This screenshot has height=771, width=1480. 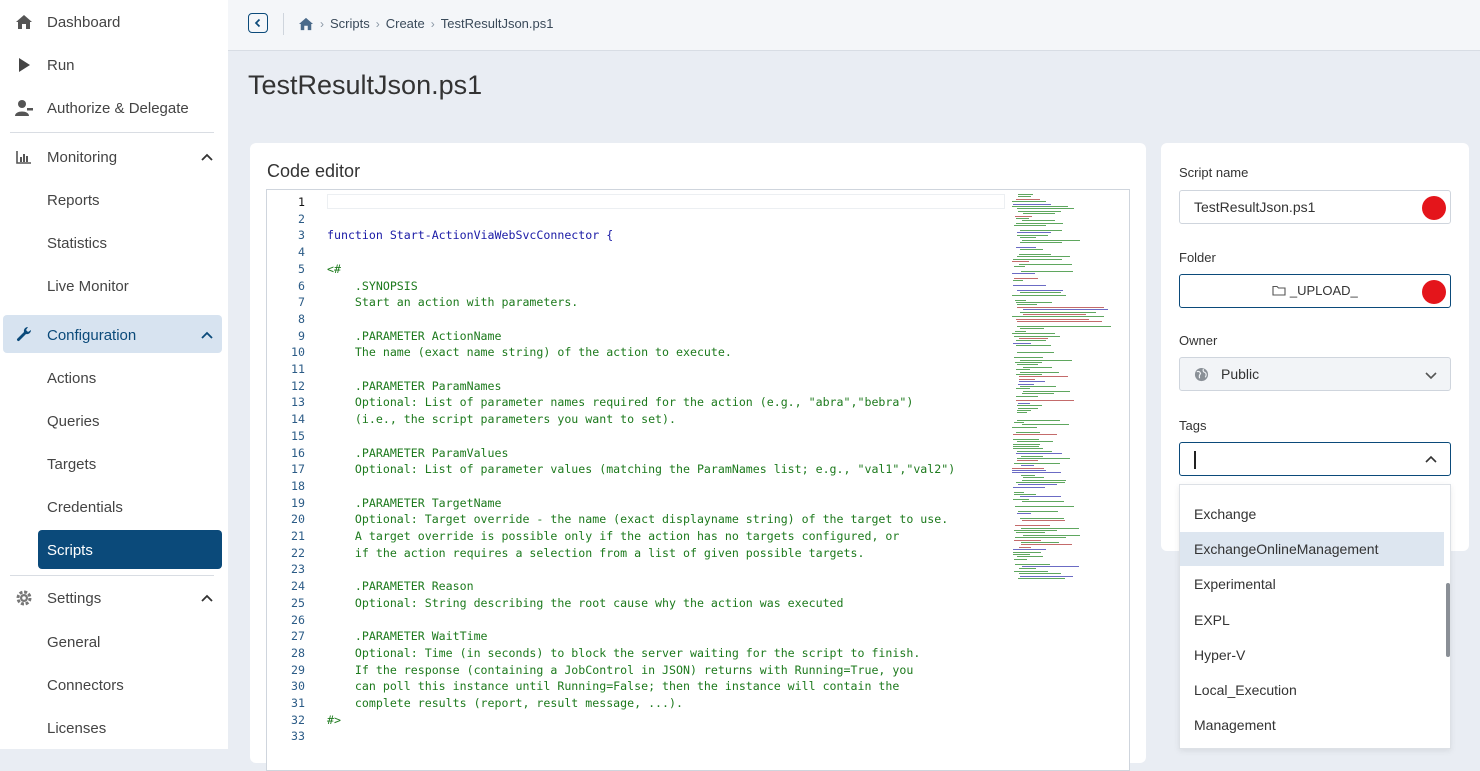 What do you see at coordinates (637, 269) in the screenshot?
I see `code-line: 5 <#` at bounding box center [637, 269].